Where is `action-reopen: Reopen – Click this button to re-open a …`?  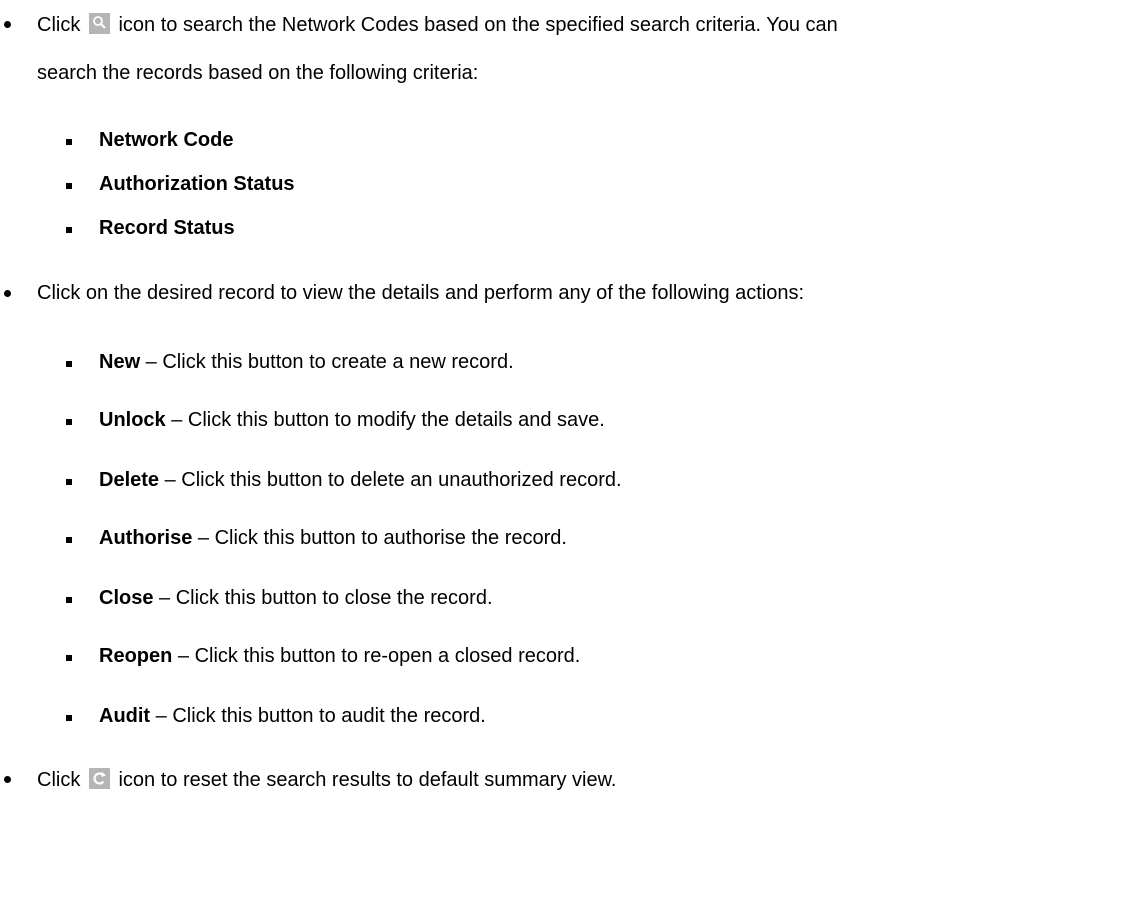 action-reopen: Reopen – Click this button to re-open a … is located at coordinates (339, 656).